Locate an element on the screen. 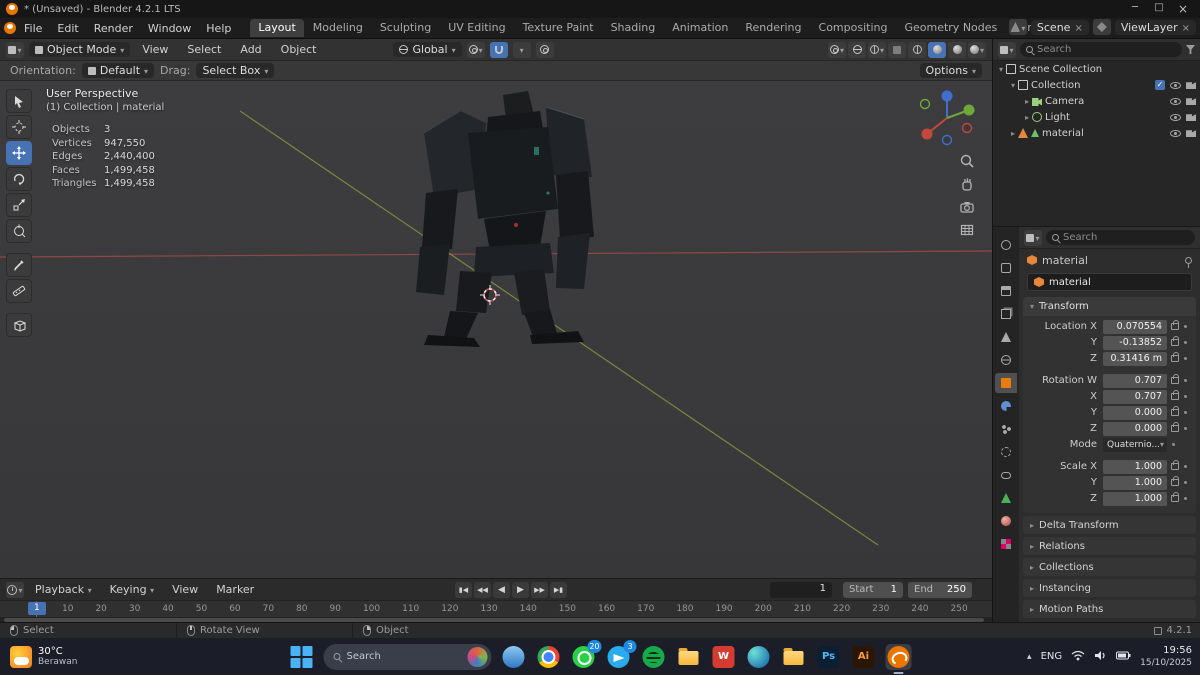 This screenshot has width=1200, height=675. taskbar-app-file-explorer is located at coordinates (514, 657).